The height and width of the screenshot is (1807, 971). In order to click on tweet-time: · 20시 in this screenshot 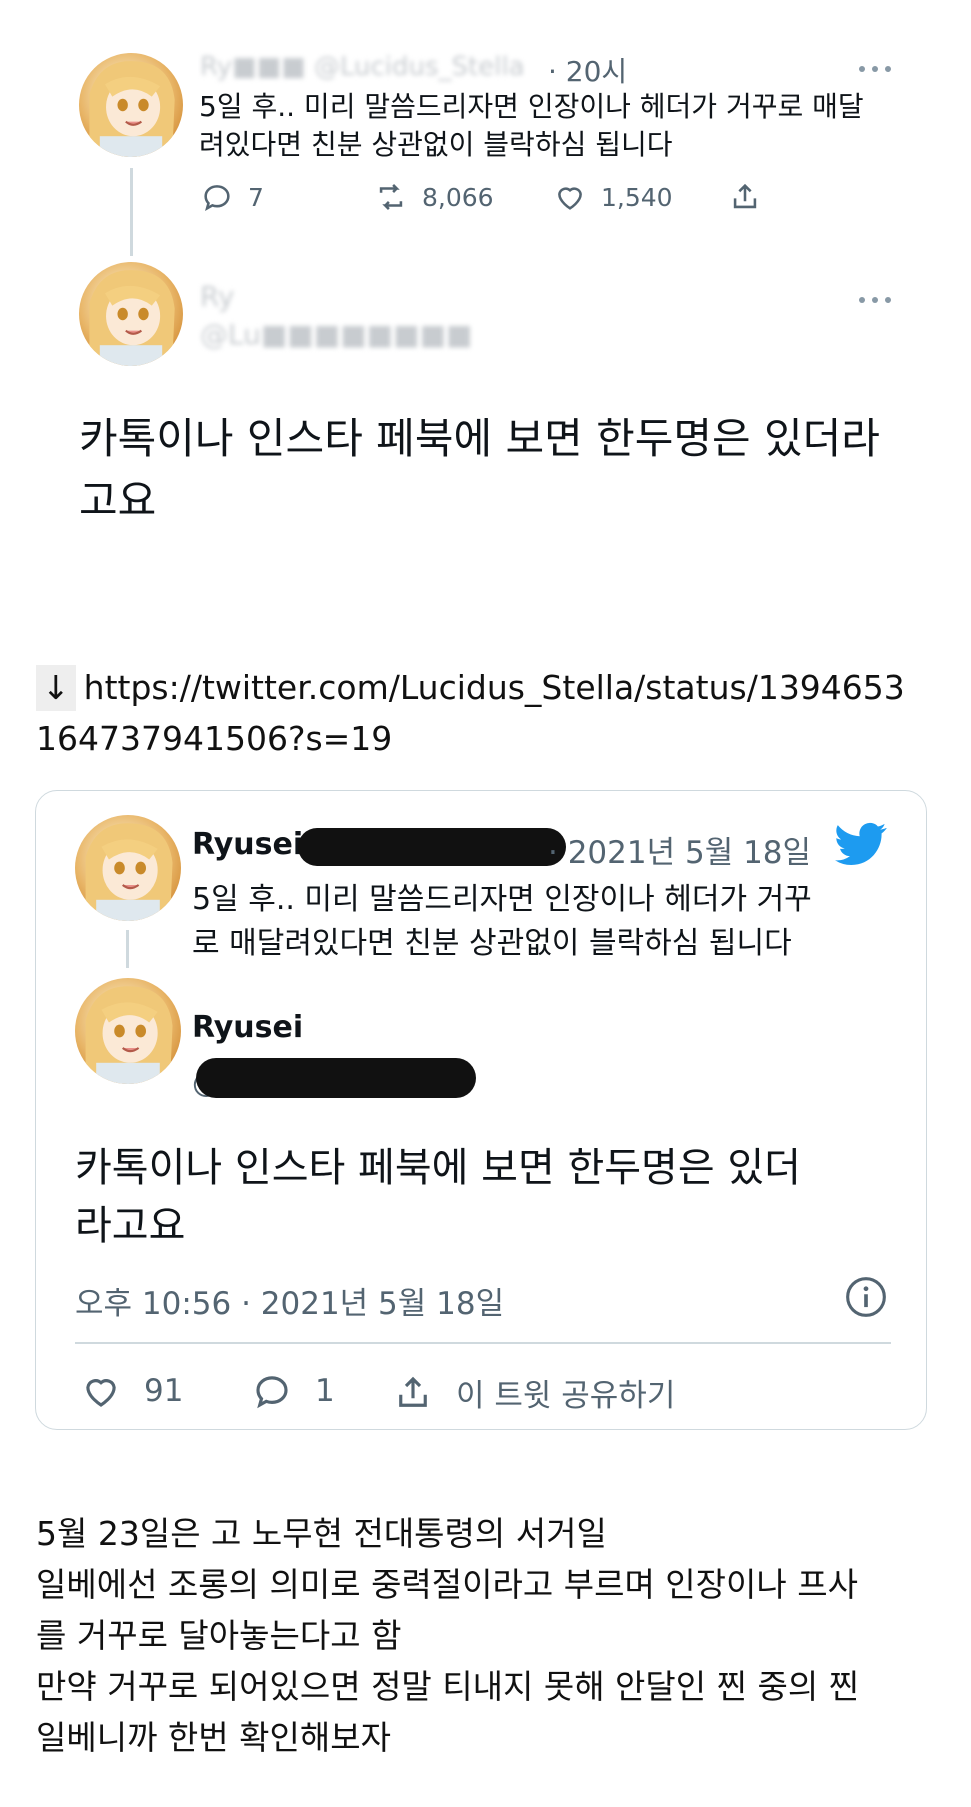, I will do `click(587, 70)`.